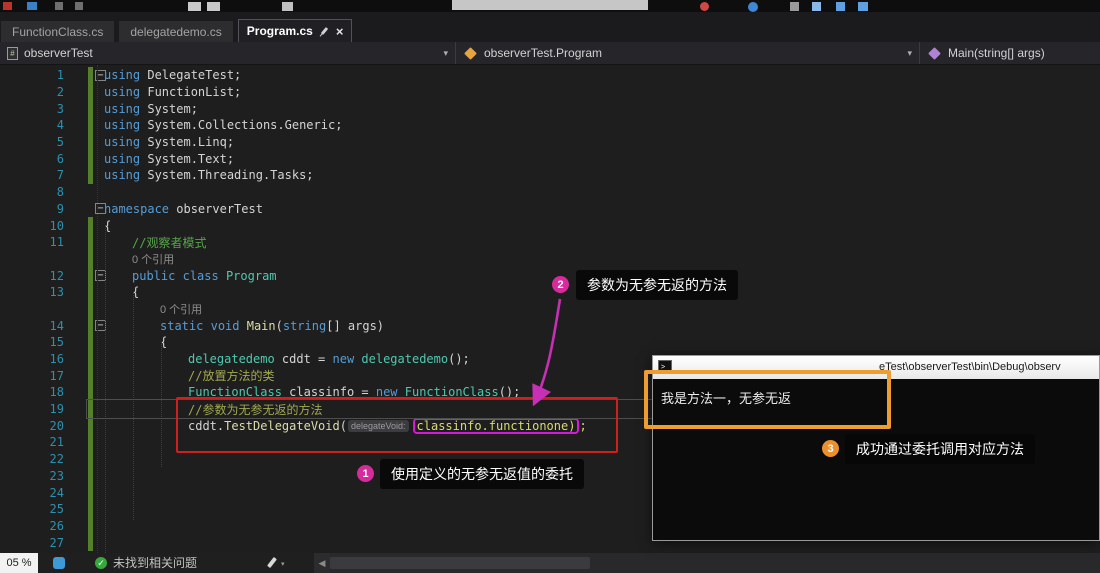 The width and height of the screenshot is (1100, 573). What do you see at coordinates (767, 399) in the screenshot?
I see `orange-annotation-rectangle` at bounding box center [767, 399].